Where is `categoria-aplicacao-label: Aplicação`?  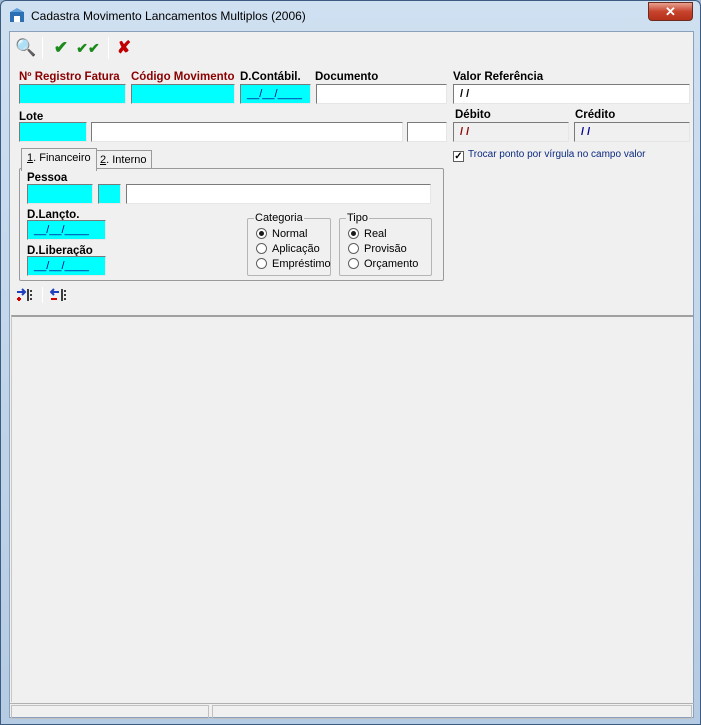
categoria-aplicacao-label: Aplicação is located at coordinates (296, 249).